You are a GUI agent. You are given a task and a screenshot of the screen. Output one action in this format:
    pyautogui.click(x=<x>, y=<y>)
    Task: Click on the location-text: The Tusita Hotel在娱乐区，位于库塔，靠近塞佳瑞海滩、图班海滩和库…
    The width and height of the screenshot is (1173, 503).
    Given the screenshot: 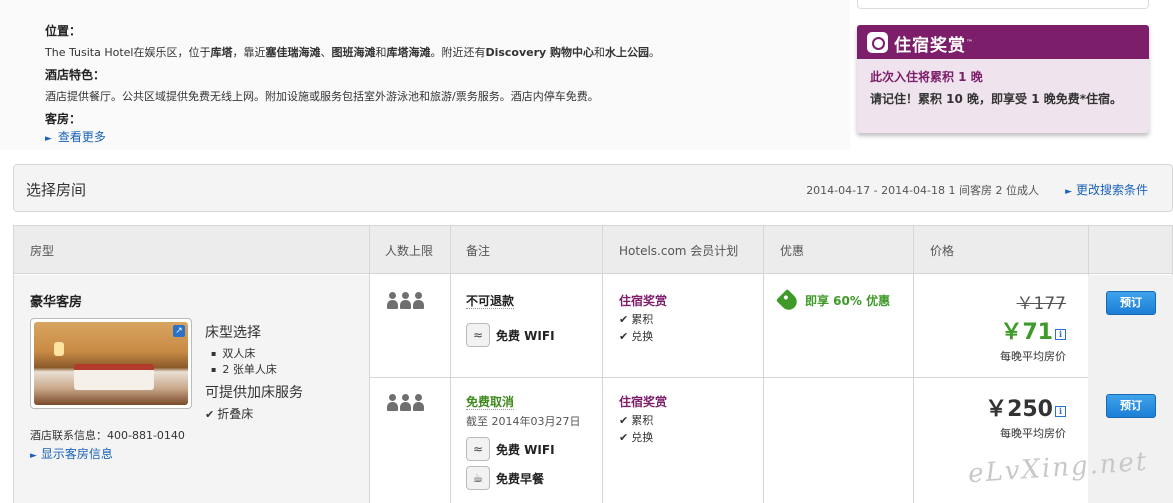 What is the action you would take?
    pyautogui.click(x=353, y=52)
    